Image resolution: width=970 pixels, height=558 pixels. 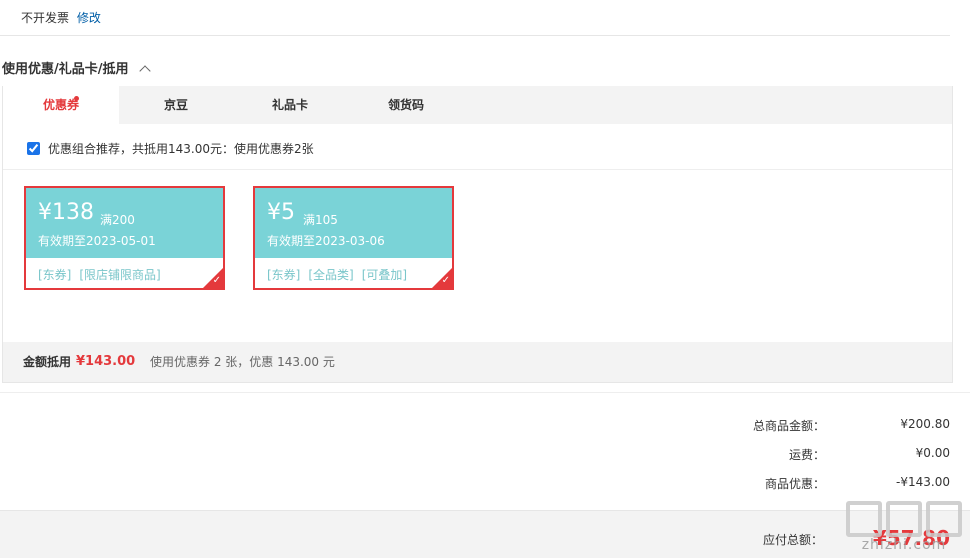 I want to click on coupon-tags: [东券] [全品类] [可叠加], so click(x=341, y=274).